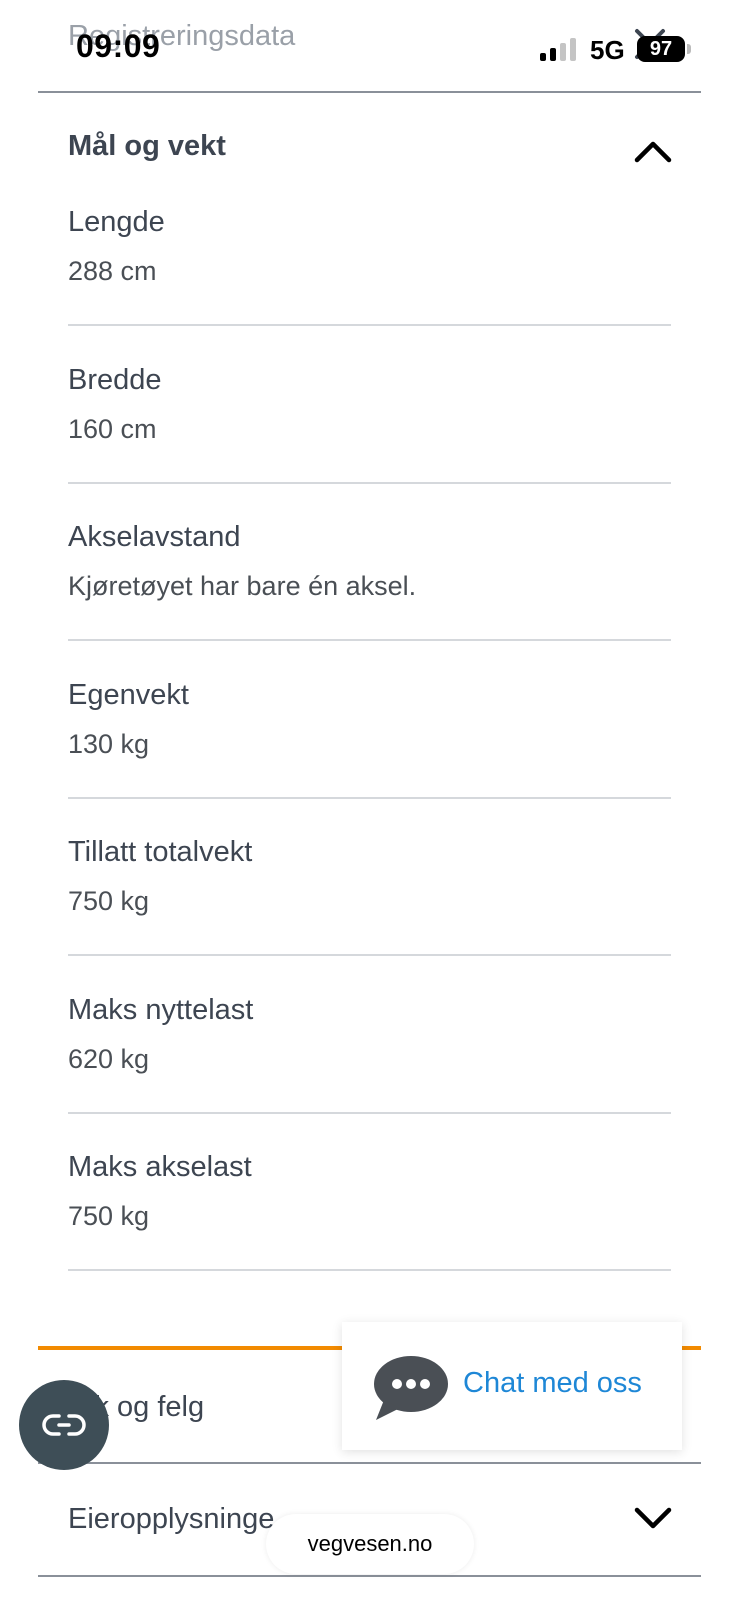 The image size is (739, 1600). Describe the element at coordinates (369, 1072) in the screenshot. I see `spec-row-max-payload: Maks nyttelast 620 kg` at that location.